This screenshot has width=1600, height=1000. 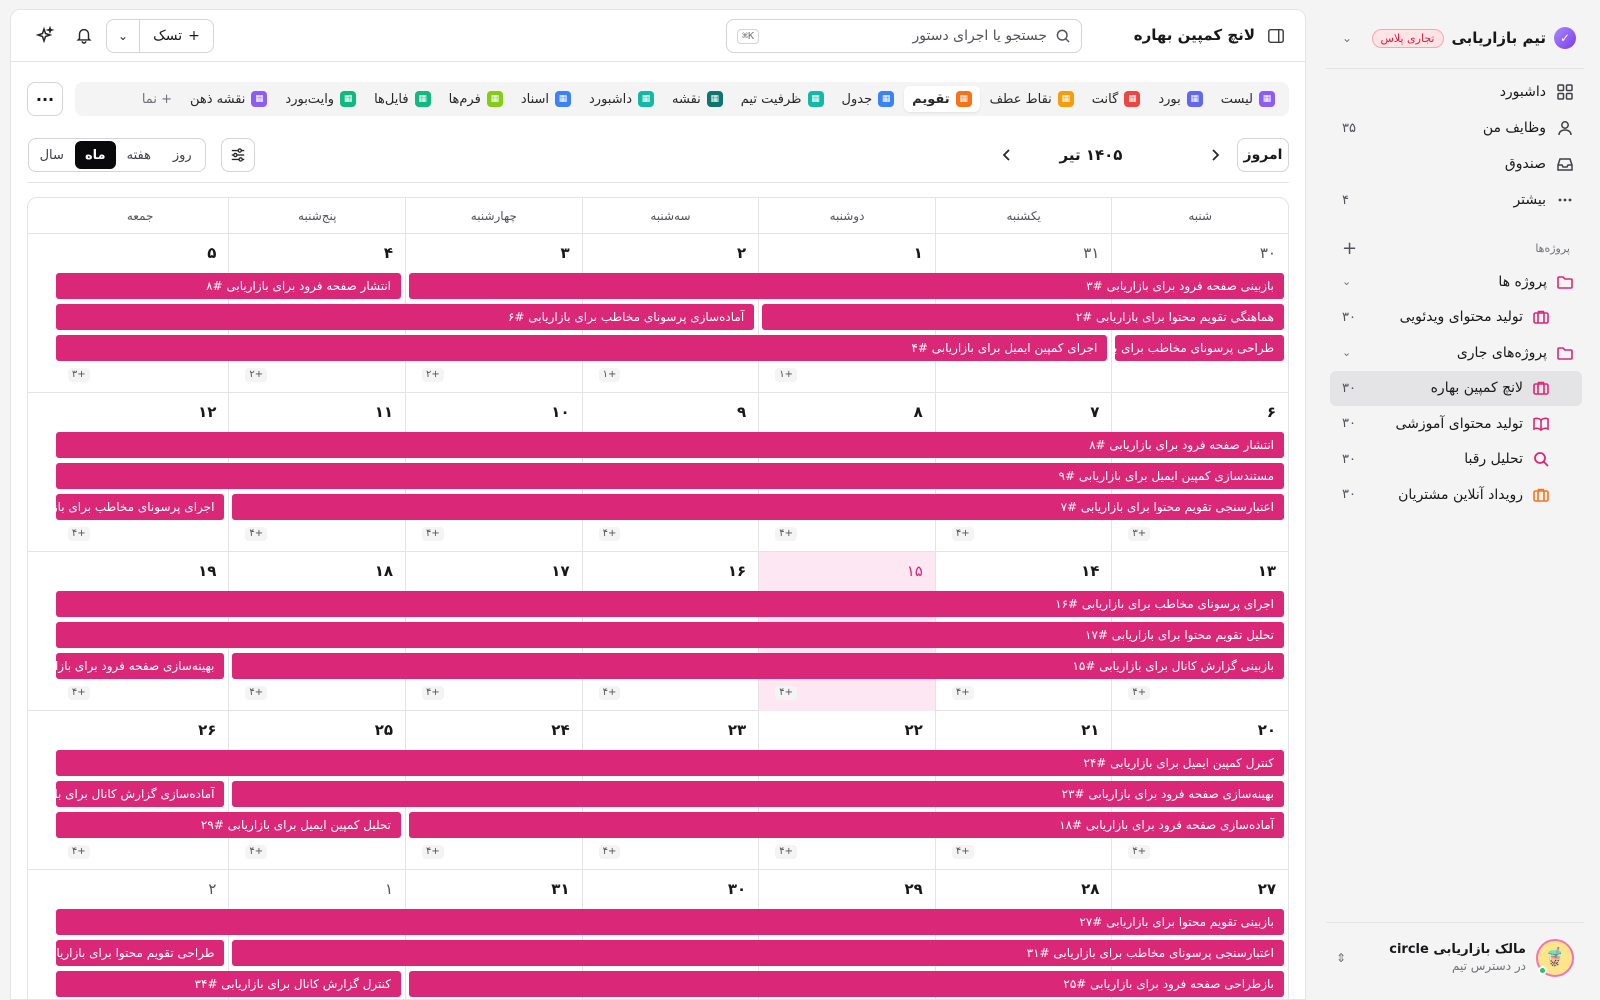 I want to click on event-bar: آماده‌سازی صفحه فرود برای بازاریابی #۱۸, so click(x=846, y=825).